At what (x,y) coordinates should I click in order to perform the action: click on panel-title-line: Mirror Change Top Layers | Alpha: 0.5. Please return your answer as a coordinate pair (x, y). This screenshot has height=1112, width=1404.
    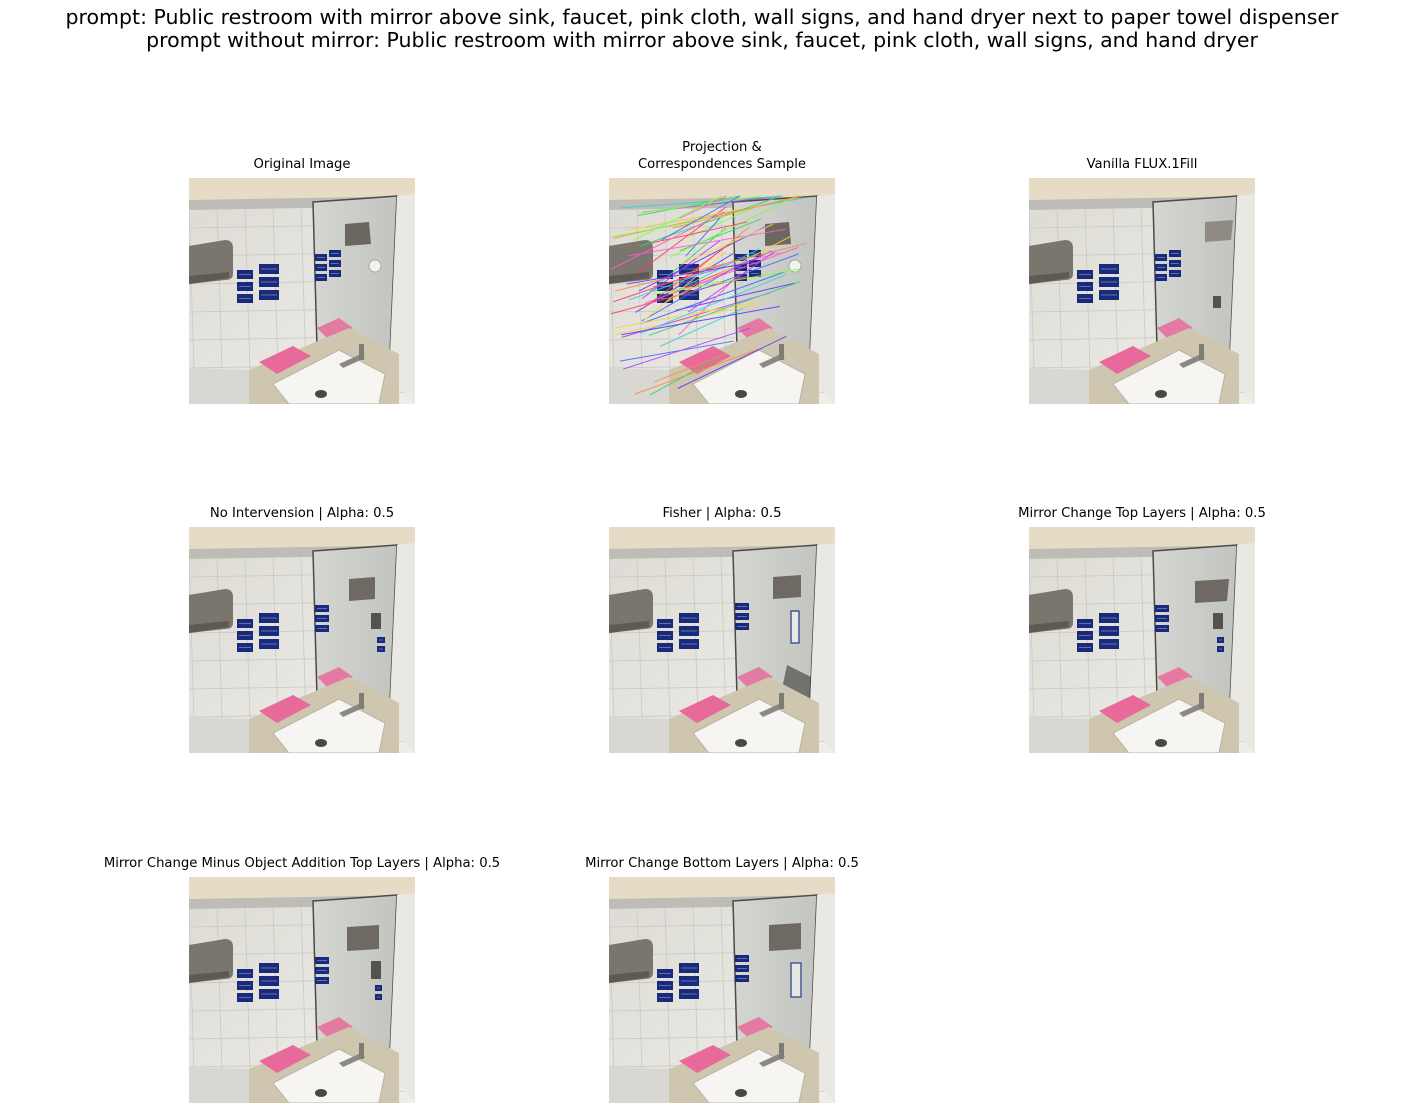
    Looking at the image, I should click on (1142, 513).